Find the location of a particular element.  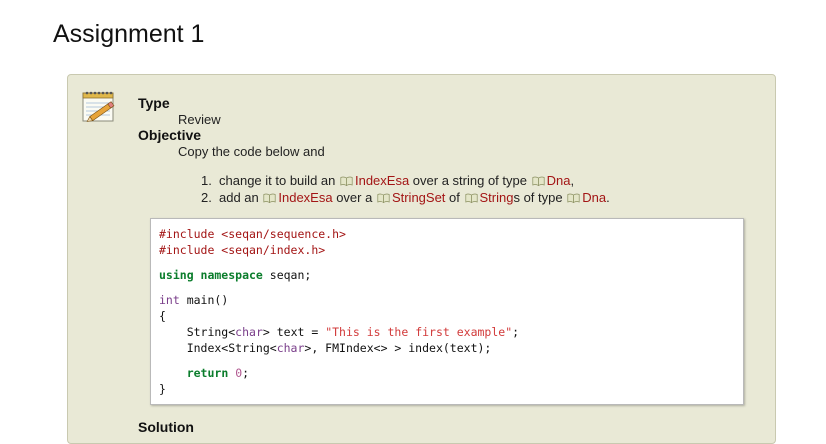

code-token: > text = is located at coordinates (294, 332).